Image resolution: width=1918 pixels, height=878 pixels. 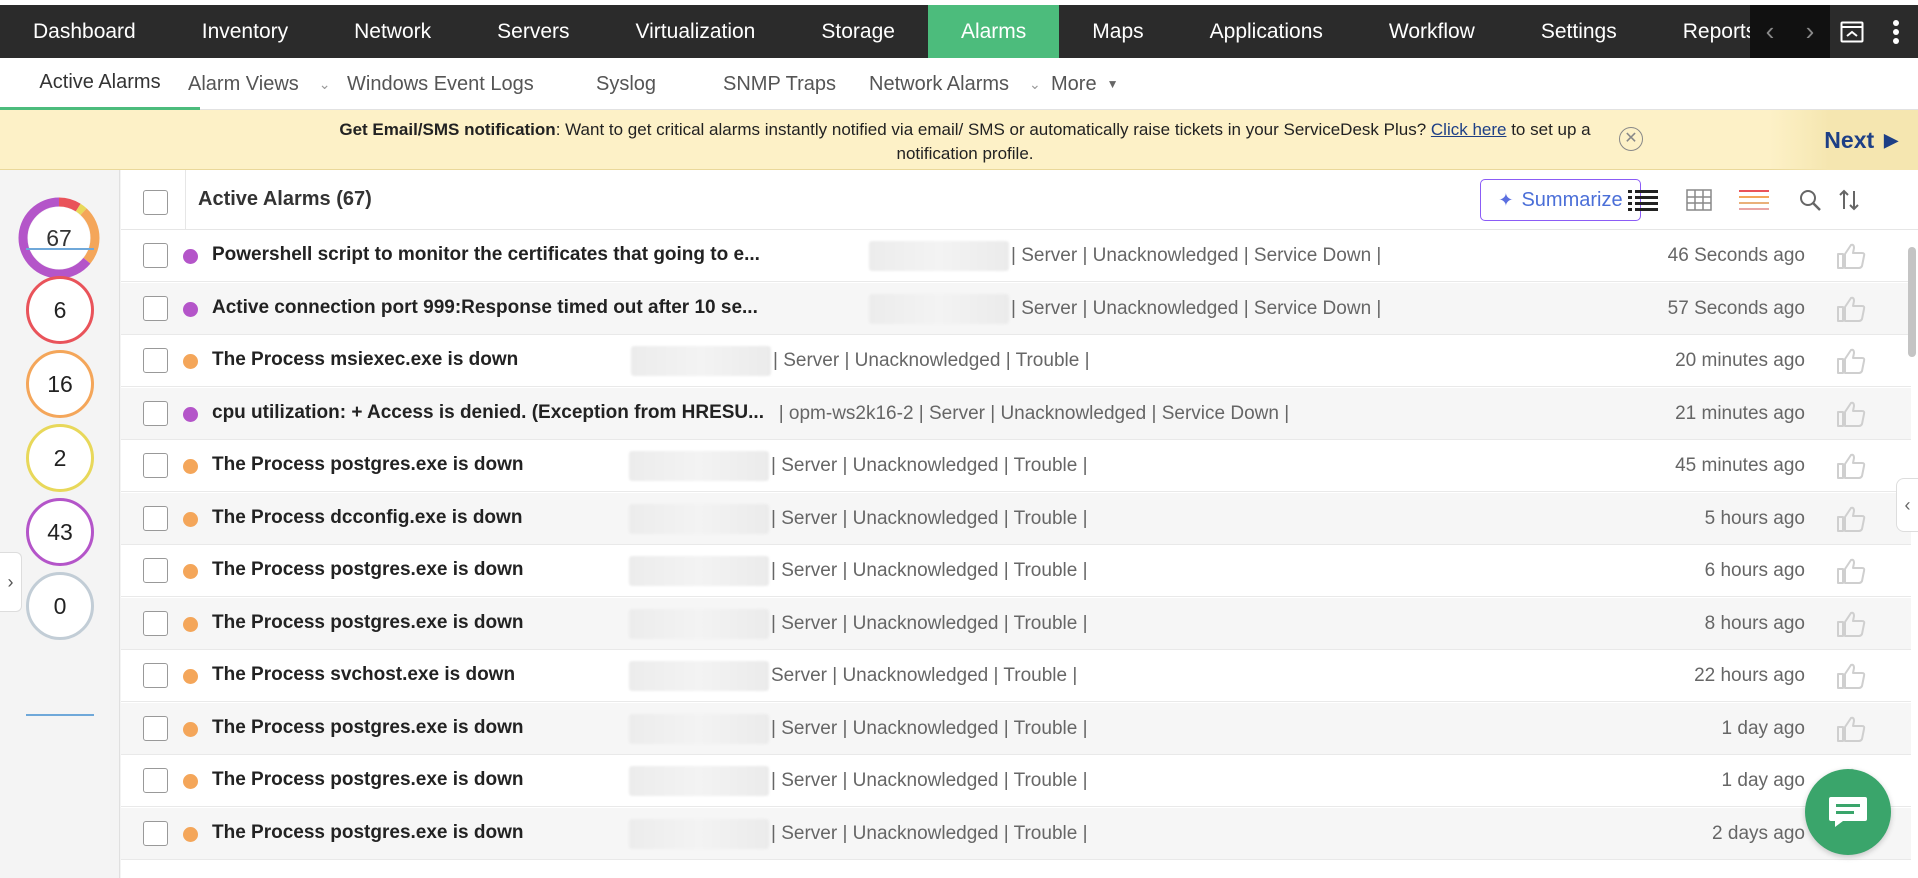 I want to click on banner-next-button: Next ▶, so click(x=1844, y=140).